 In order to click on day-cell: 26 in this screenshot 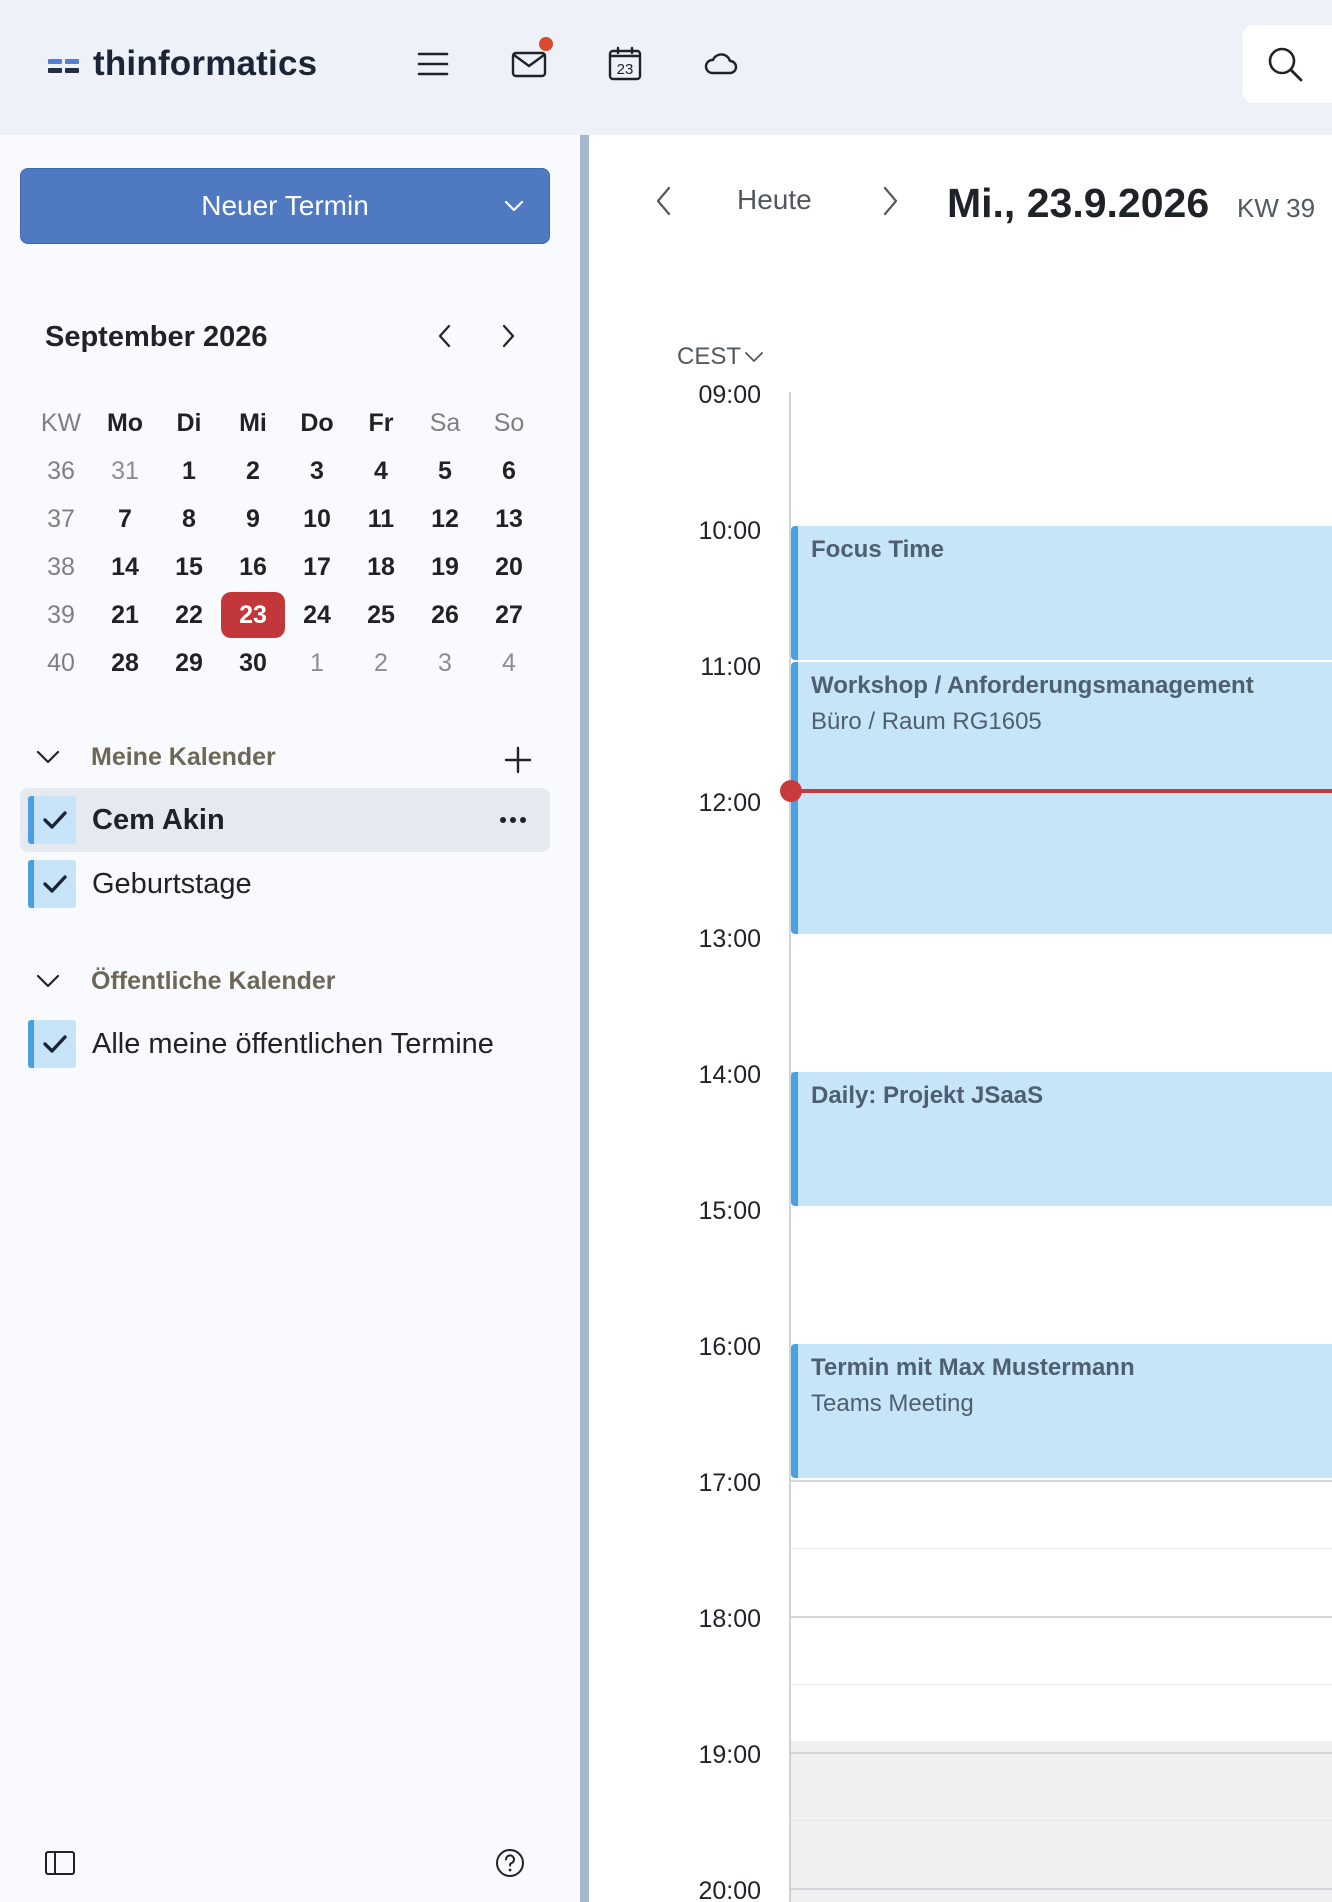, I will do `click(445, 615)`.